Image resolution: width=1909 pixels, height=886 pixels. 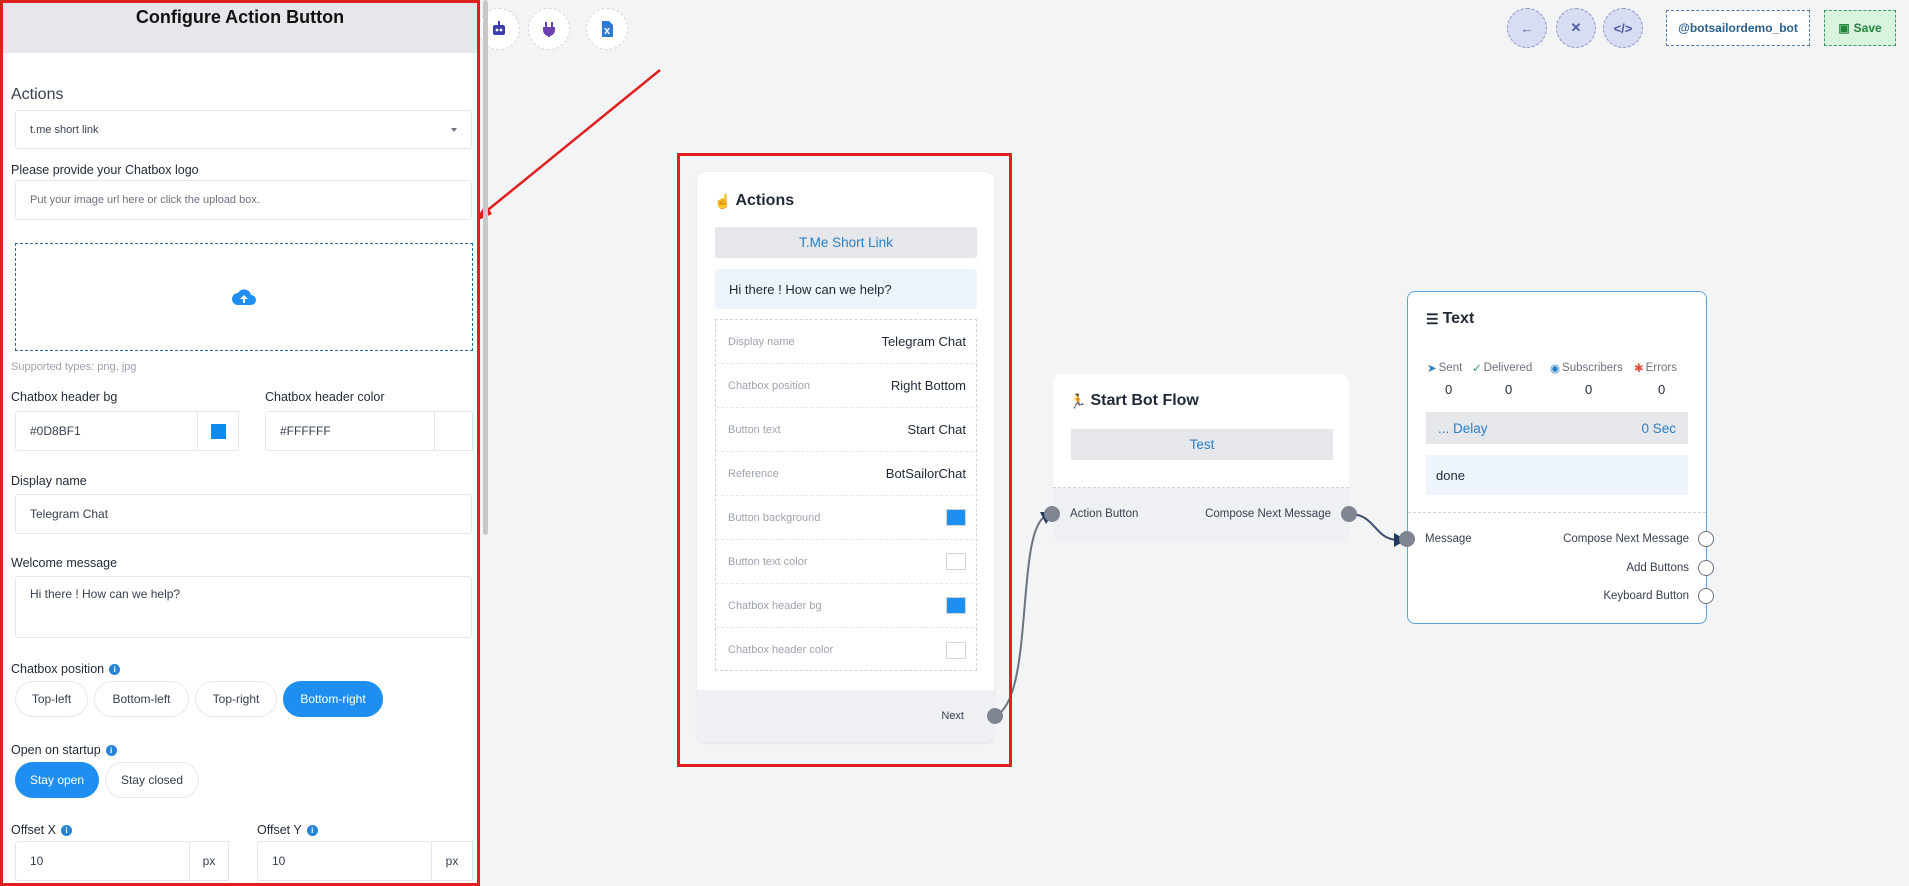 I want to click on welcome-message-label: Welcome message, so click(x=64, y=563).